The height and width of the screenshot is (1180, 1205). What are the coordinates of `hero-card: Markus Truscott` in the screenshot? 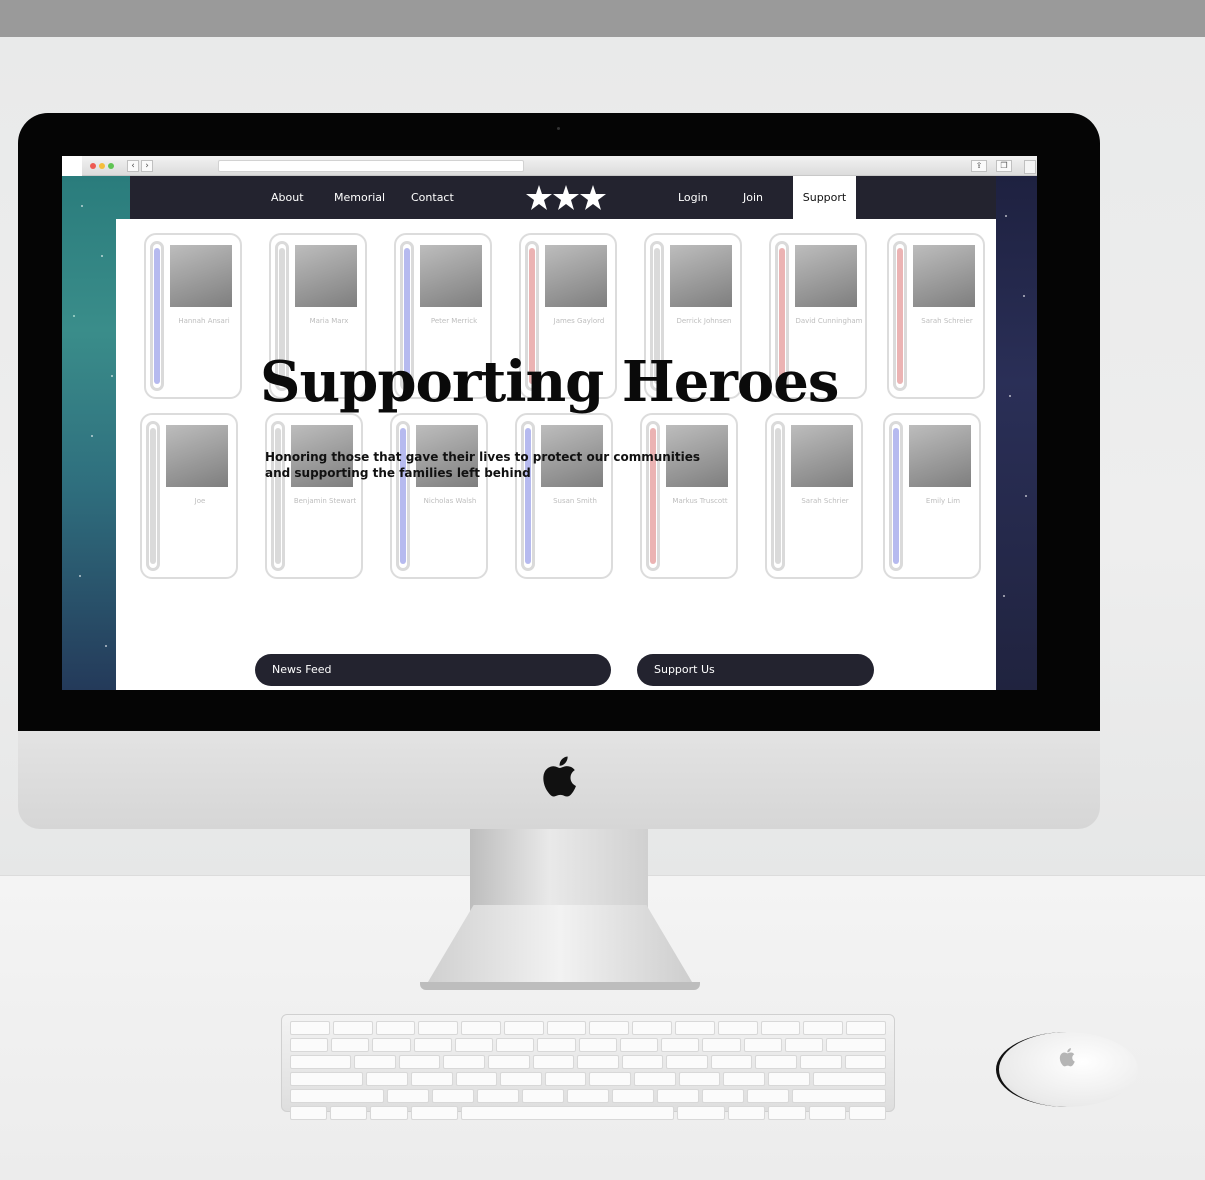 It's located at (689, 496).